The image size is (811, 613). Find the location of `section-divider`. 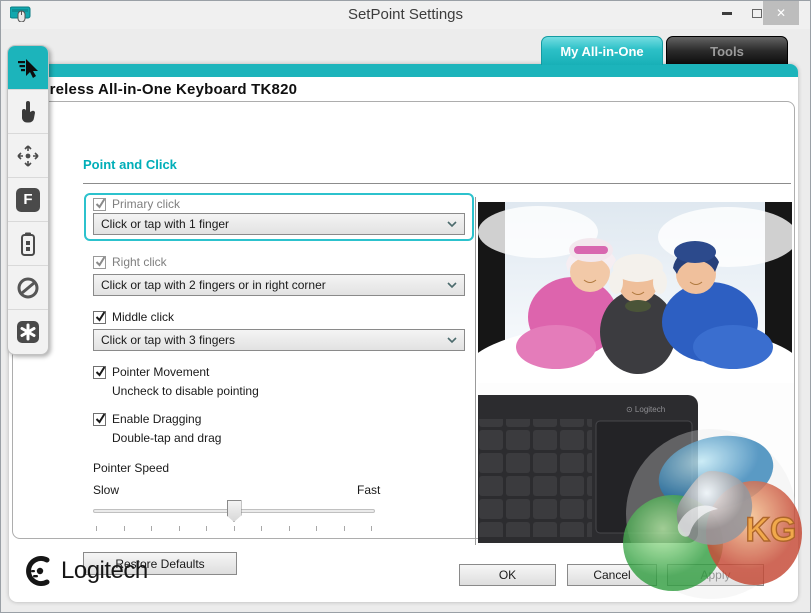

section-divider is located at coordinates (437, 183).